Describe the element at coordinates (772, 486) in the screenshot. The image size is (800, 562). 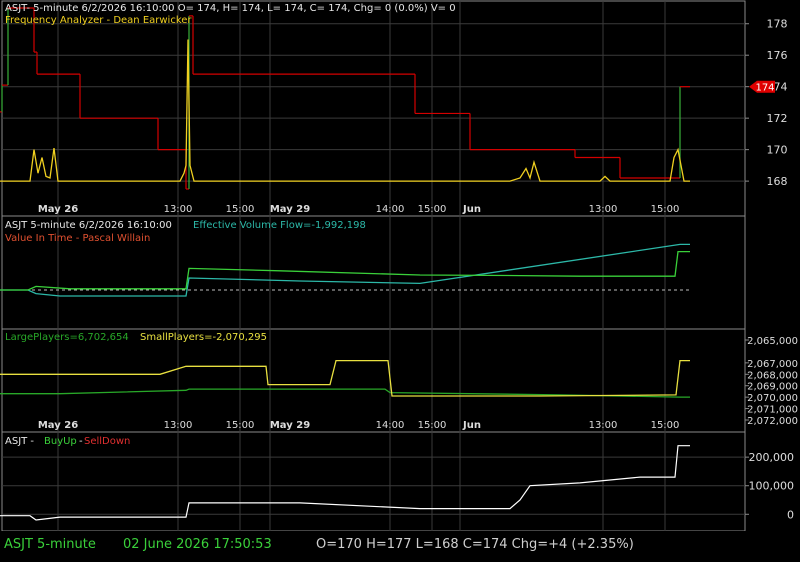
I see `y-tick-label: 100,000` at that location.